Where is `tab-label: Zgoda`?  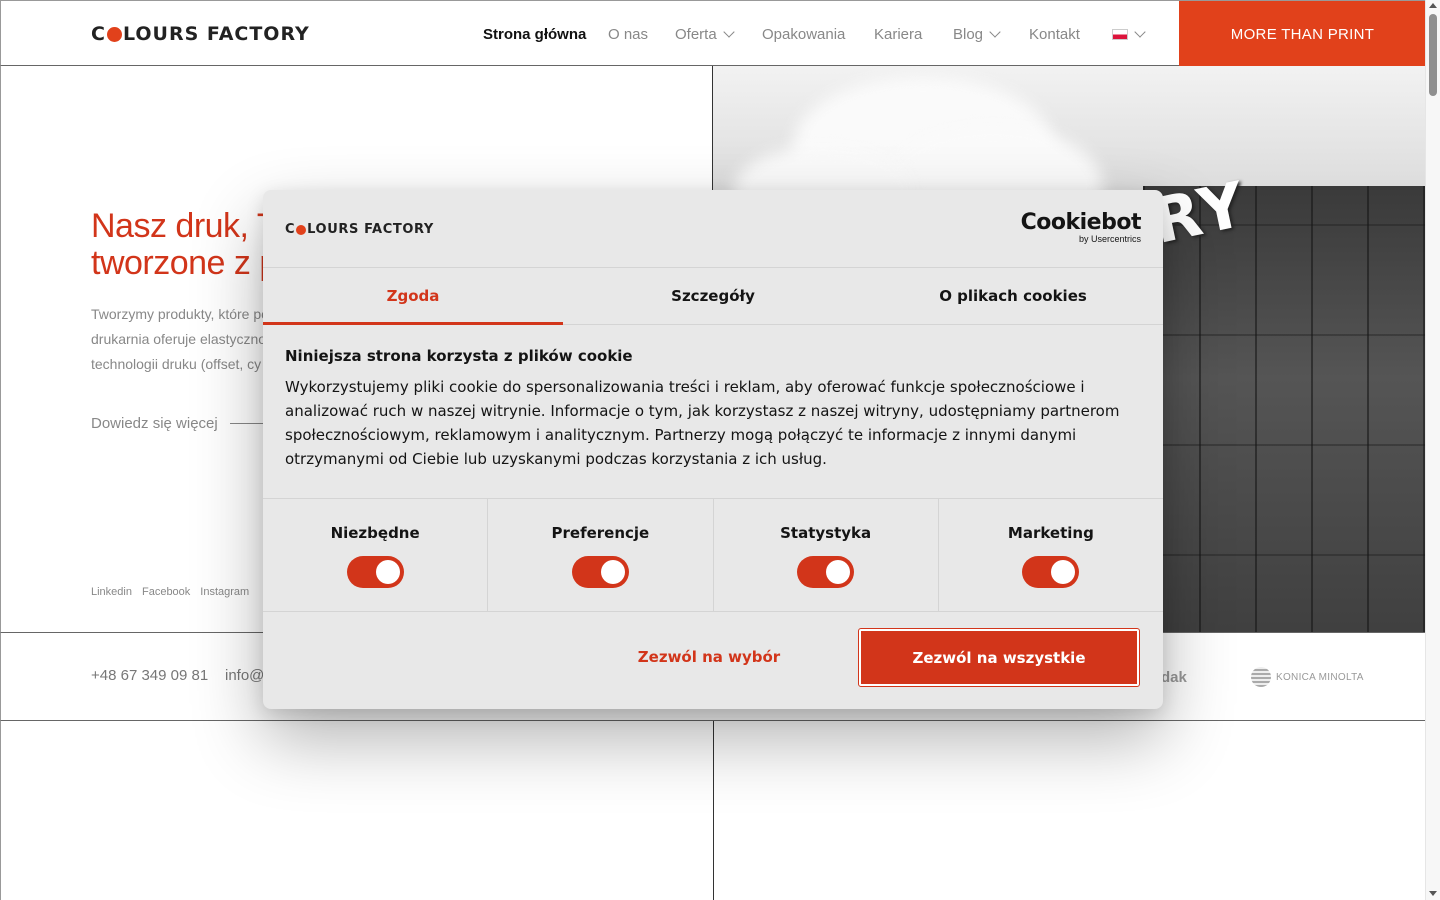
tab-label: Zgoda is located at coordinates (413, 296).